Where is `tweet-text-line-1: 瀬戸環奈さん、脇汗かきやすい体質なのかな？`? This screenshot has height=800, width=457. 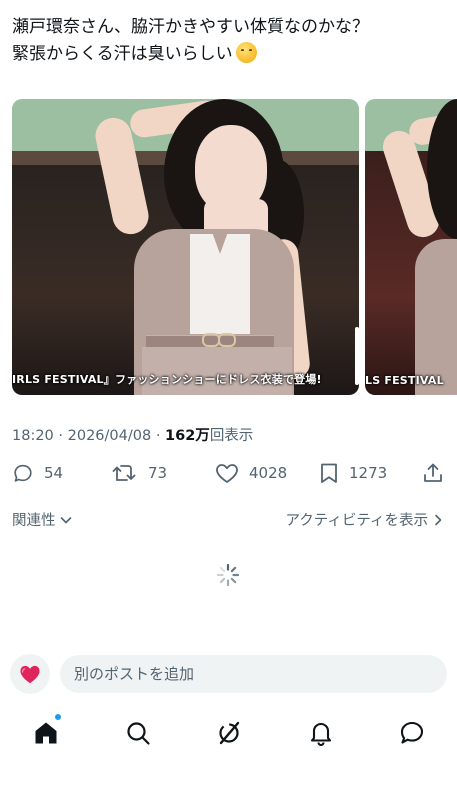 tweet-text-line-1: 瀬戸環奈さん、脇汗かきやすい体質なのかな？ is located at coordinates (190, 27).